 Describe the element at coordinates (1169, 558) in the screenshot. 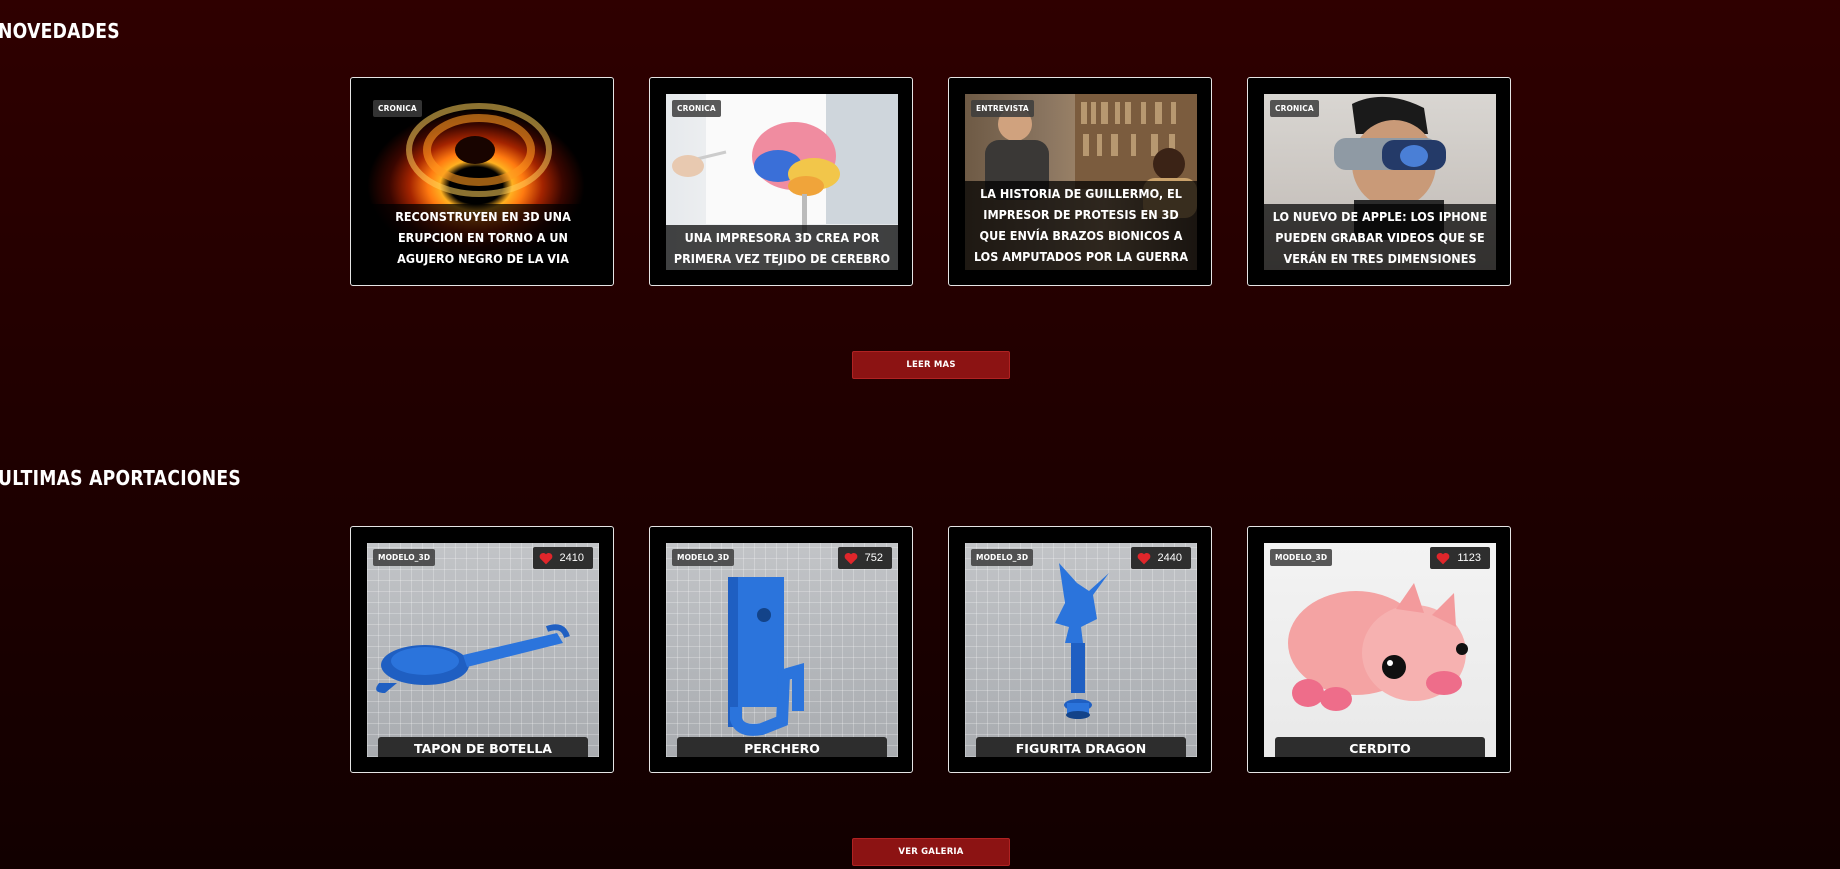

I see `likes-count: 2440` at that location.